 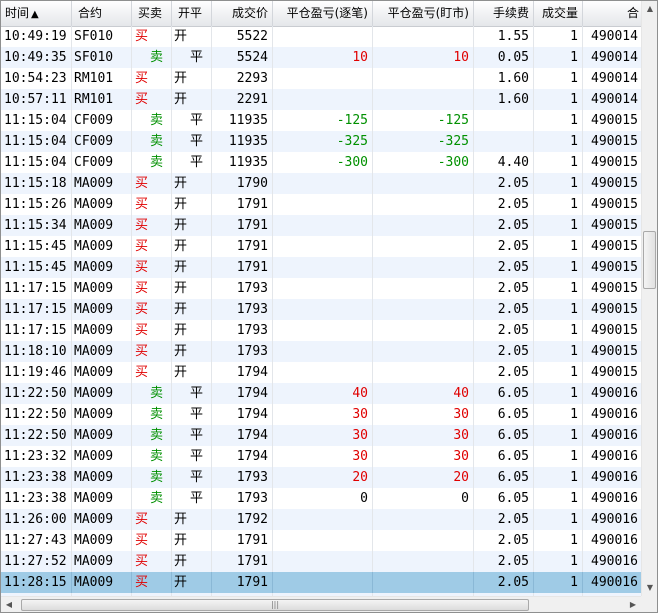 I want to click on table-row: 10:54:23 RM101 买开 2293 1.60 1 490014, so click(x=321, y=78).